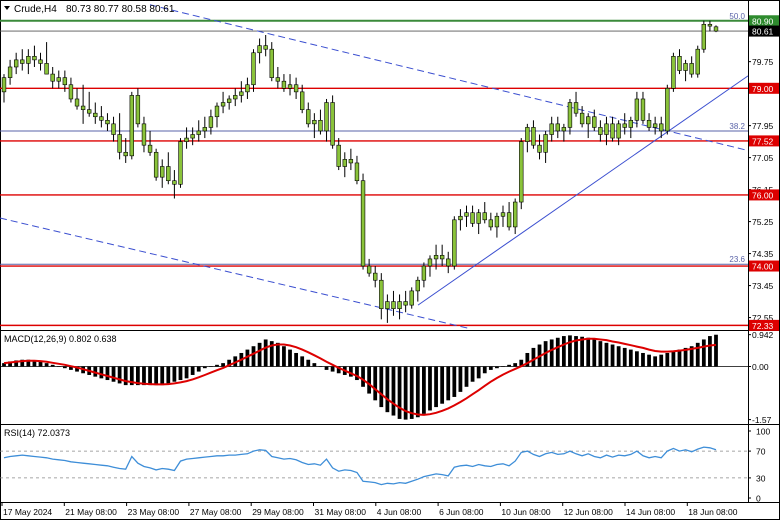  I want to click on rsi-axis-label: 0, so click(758, 499).